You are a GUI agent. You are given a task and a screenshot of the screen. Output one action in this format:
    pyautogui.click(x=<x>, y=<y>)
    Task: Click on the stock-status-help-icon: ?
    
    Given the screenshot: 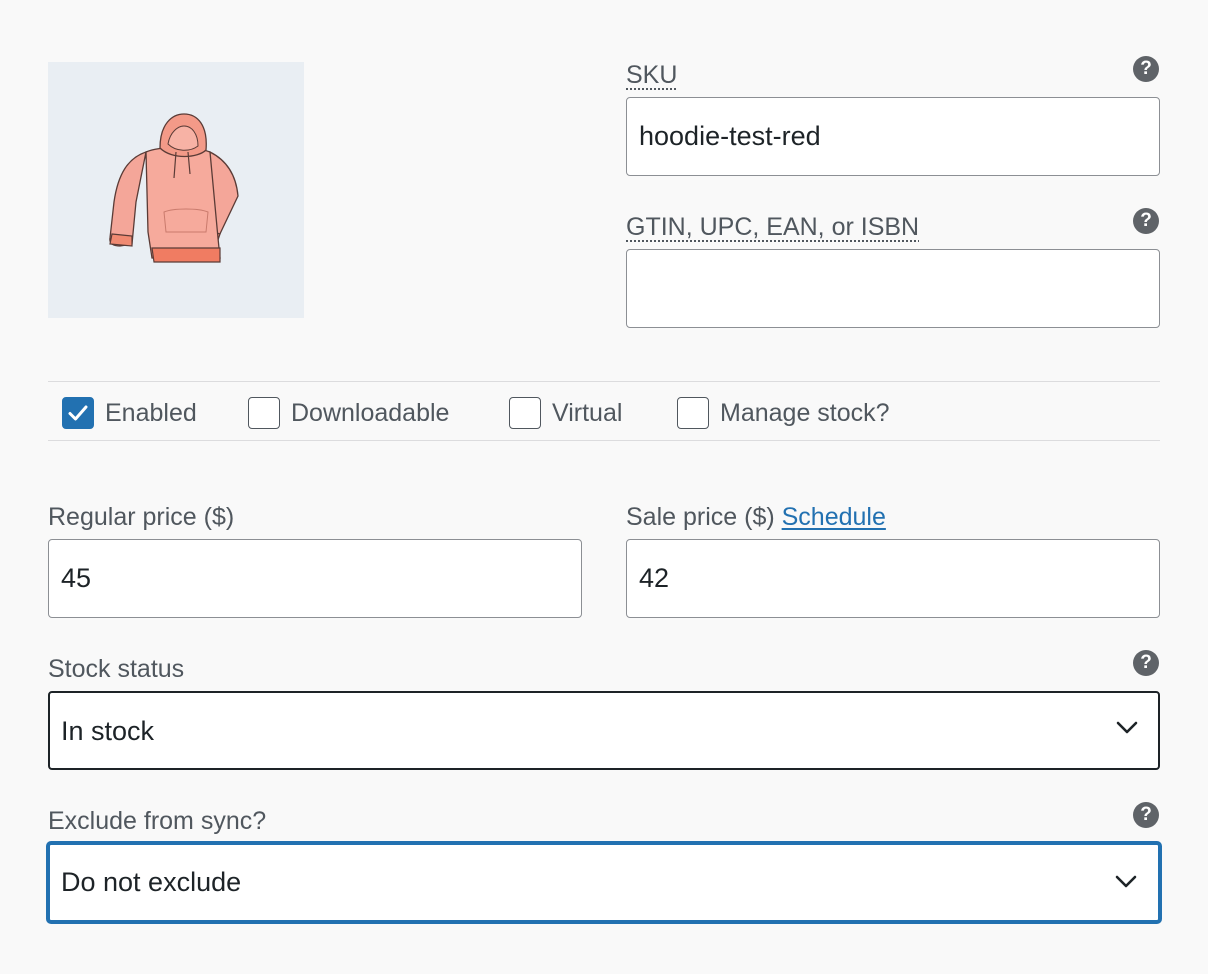 What is the action you would take?
    pyautogui.click(x=1146, y=663)
    